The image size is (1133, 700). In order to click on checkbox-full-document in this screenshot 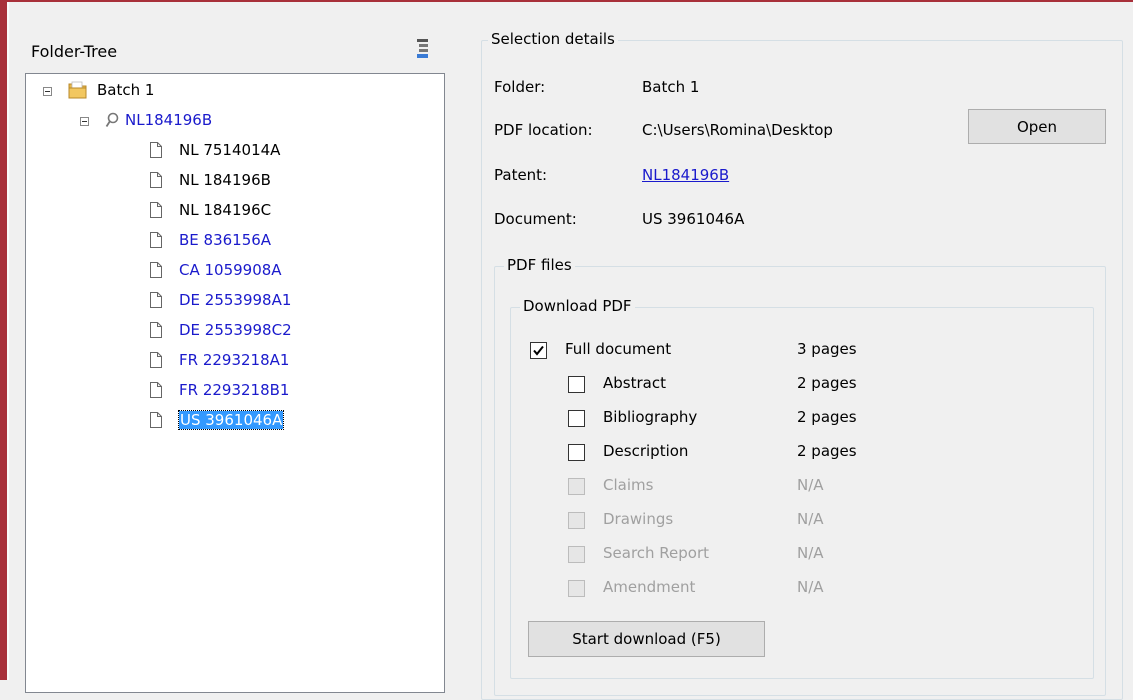, I will do `click(538, 350)`.